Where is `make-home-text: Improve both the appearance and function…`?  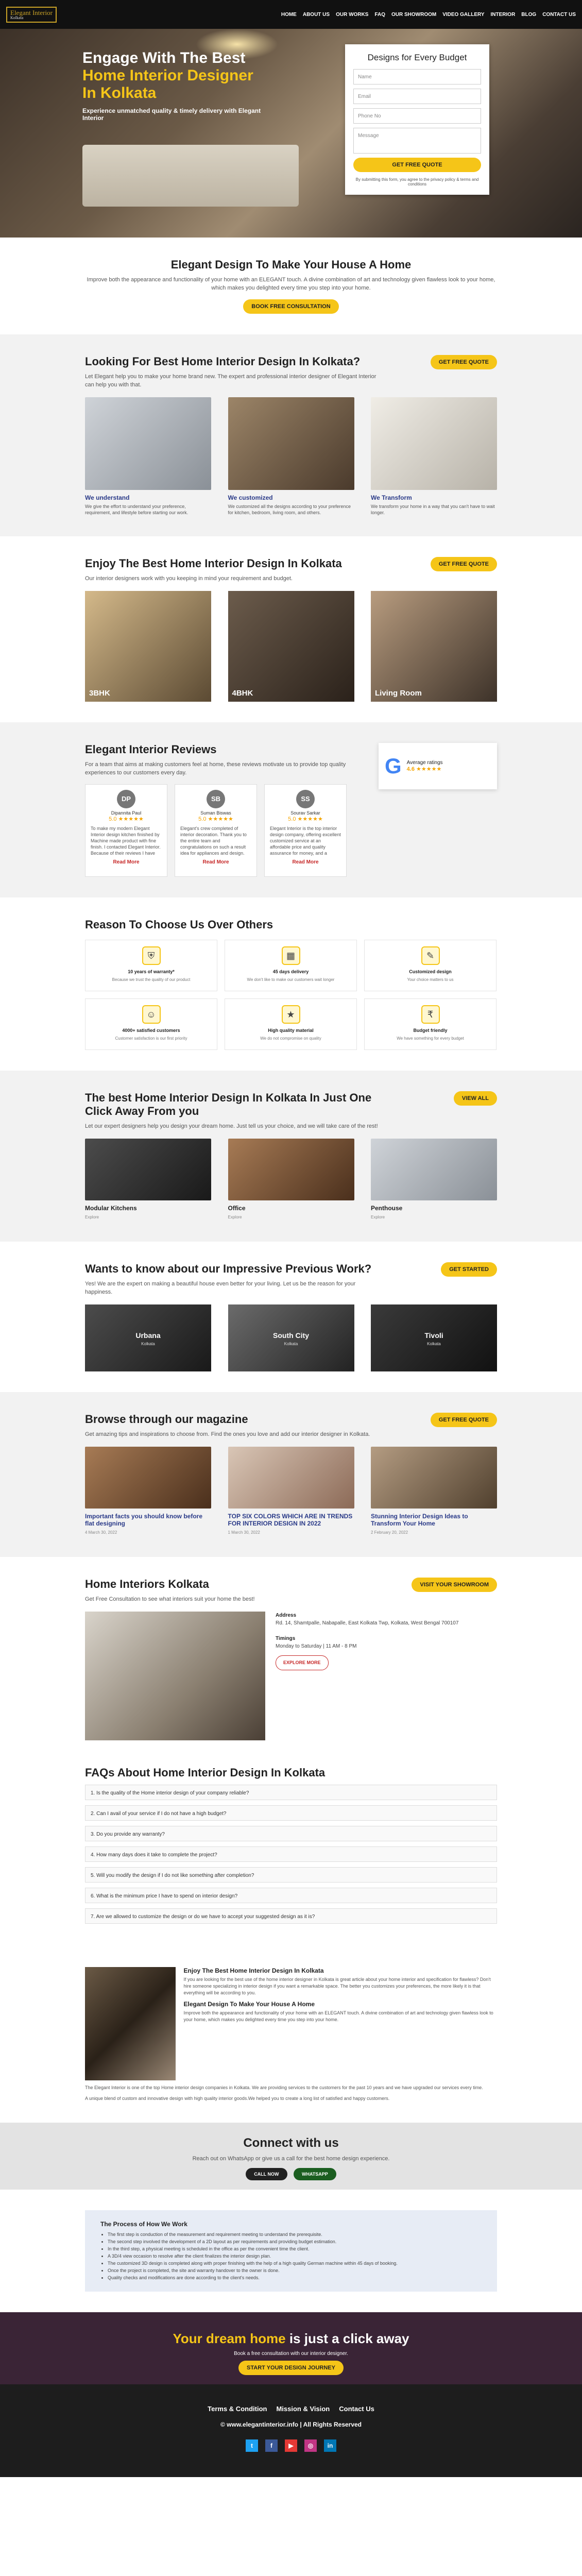
make-home-text: Improve both the appearance and function… is located at coordinates (291, 284).